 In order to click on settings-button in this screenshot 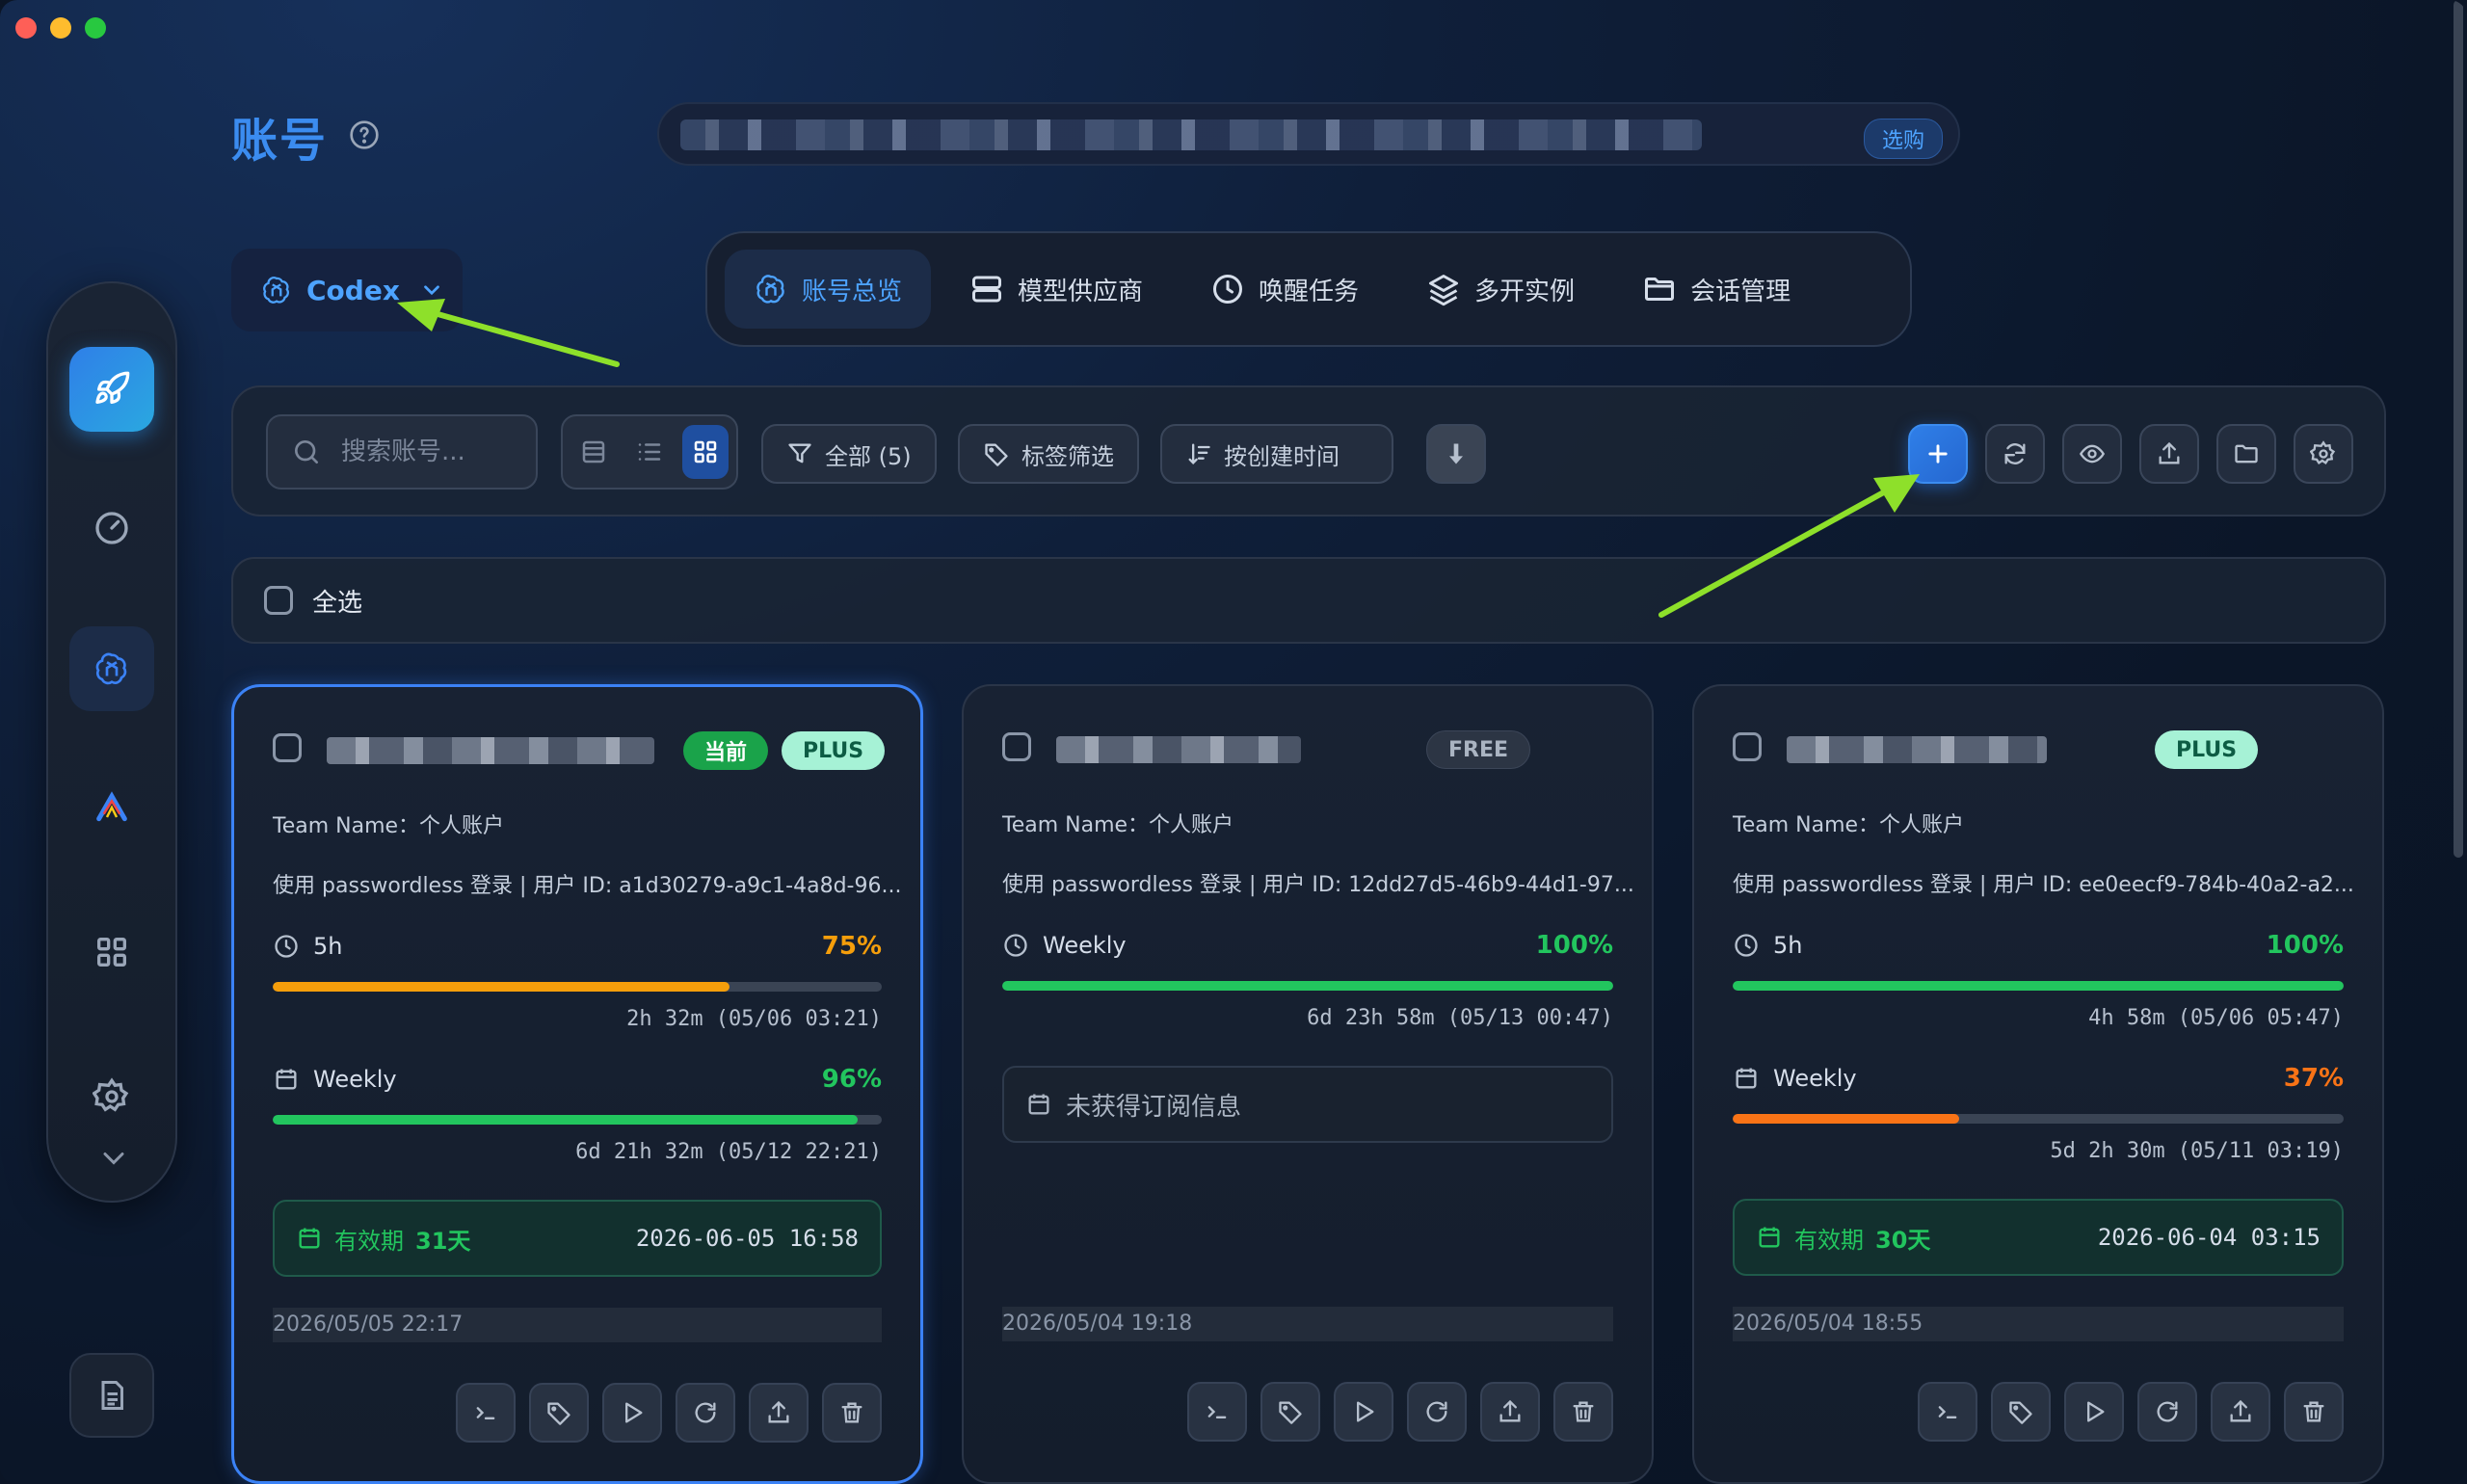, I will do `click(2323, 454)`.